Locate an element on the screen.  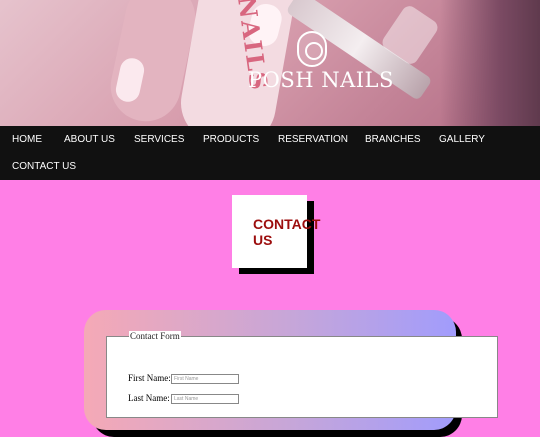
brand-logo-text: POSH NAILS is located at coordinates (320, 80).